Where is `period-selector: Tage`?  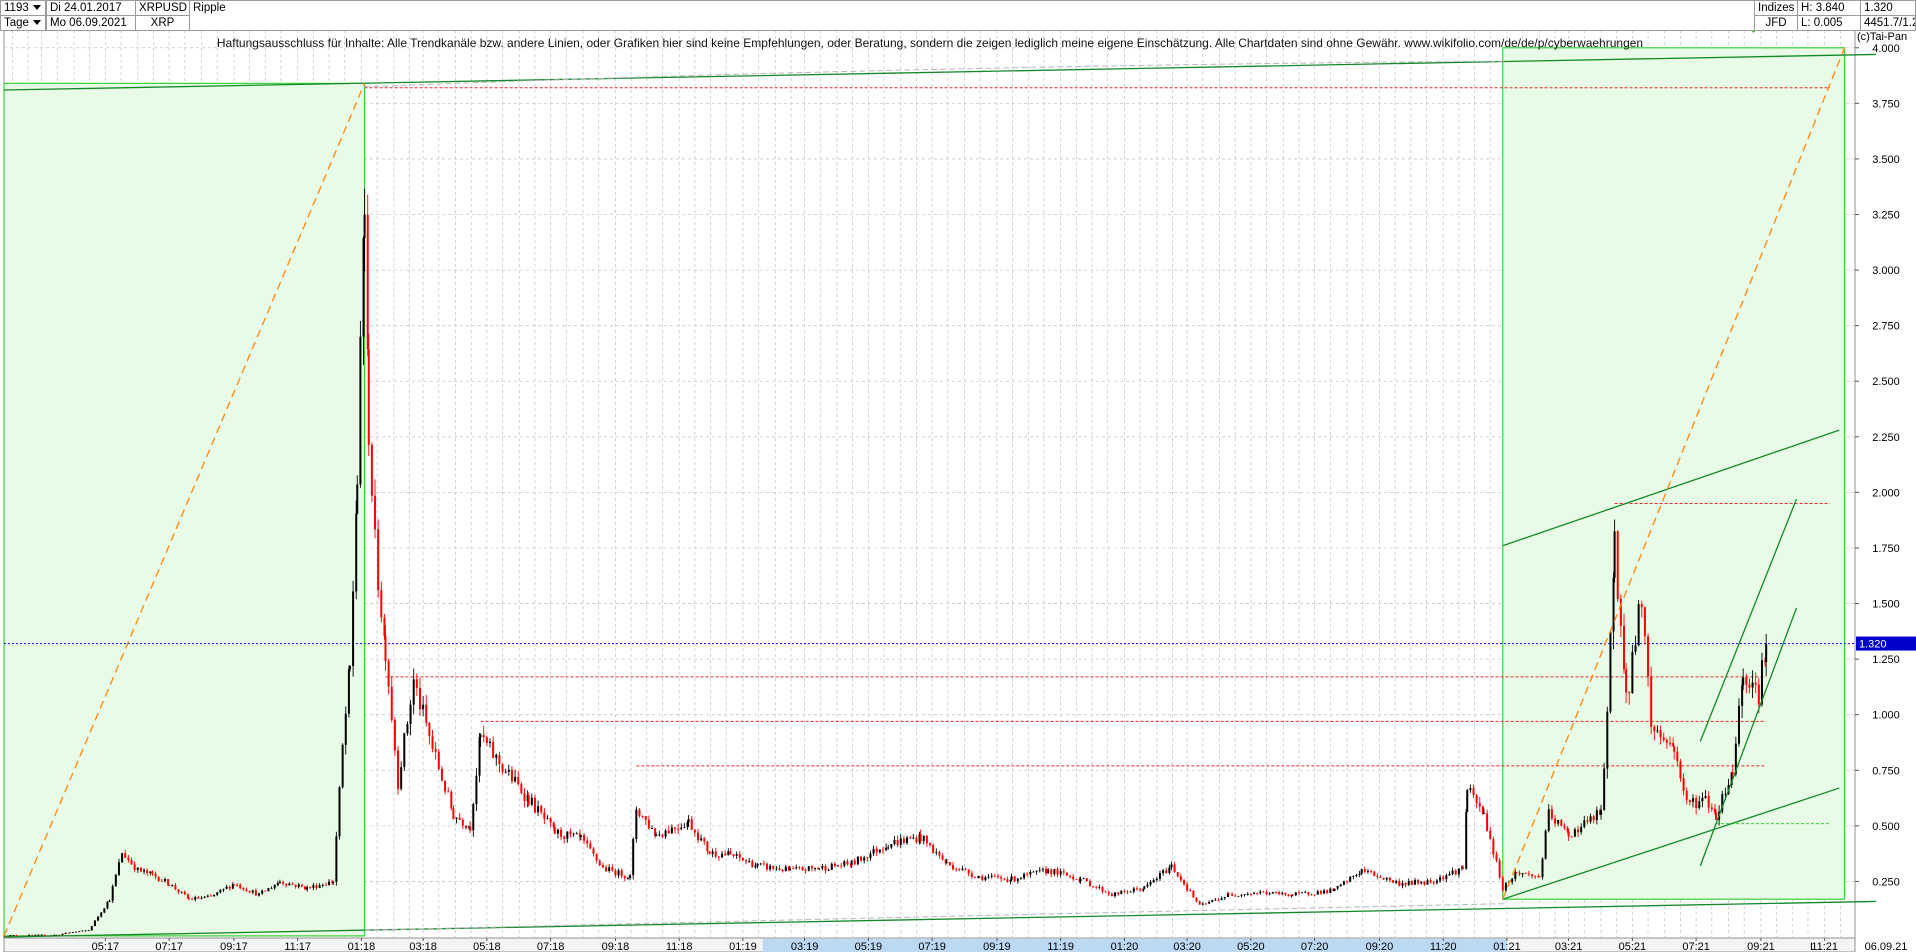 period-selector: Tage is located at coordinates (23, 23).